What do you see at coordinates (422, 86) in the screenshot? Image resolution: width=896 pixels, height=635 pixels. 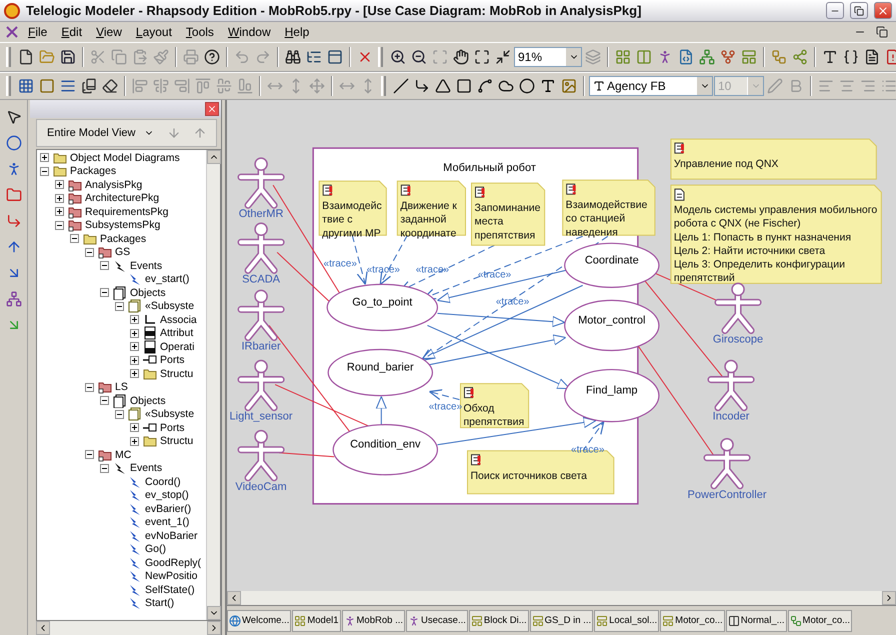 I see `corner-line-icon` at bounding box center [422, 86].